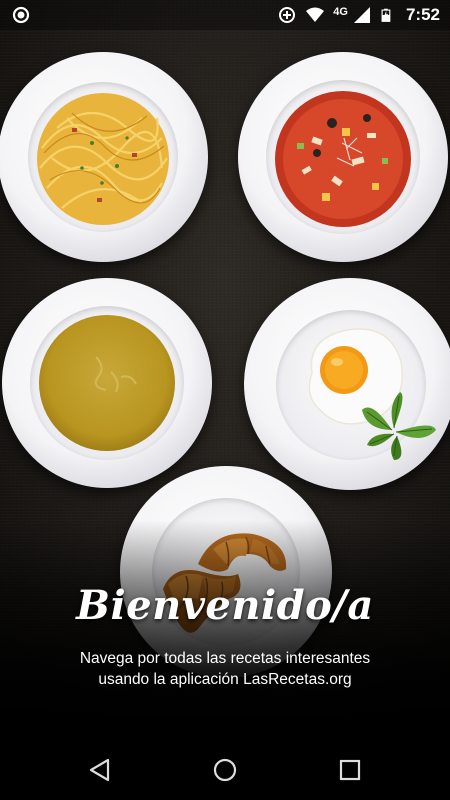 Image resolution: width=450 pixels, height=800 pixels. I want to click on cream-soup-image, so click(107, 383).